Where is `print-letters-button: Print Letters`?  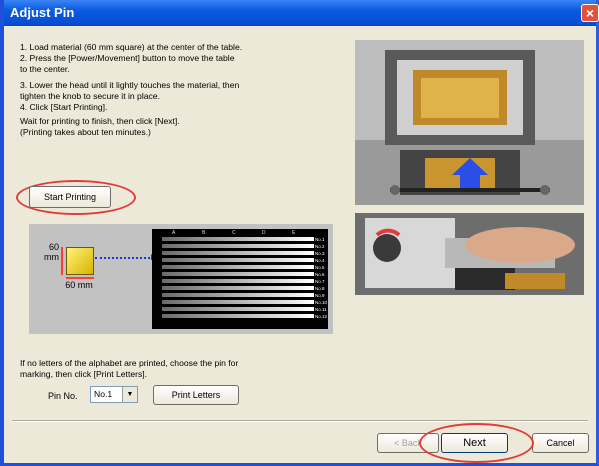 print-letters-button: Print Letters is located at coordinates (196, 395).